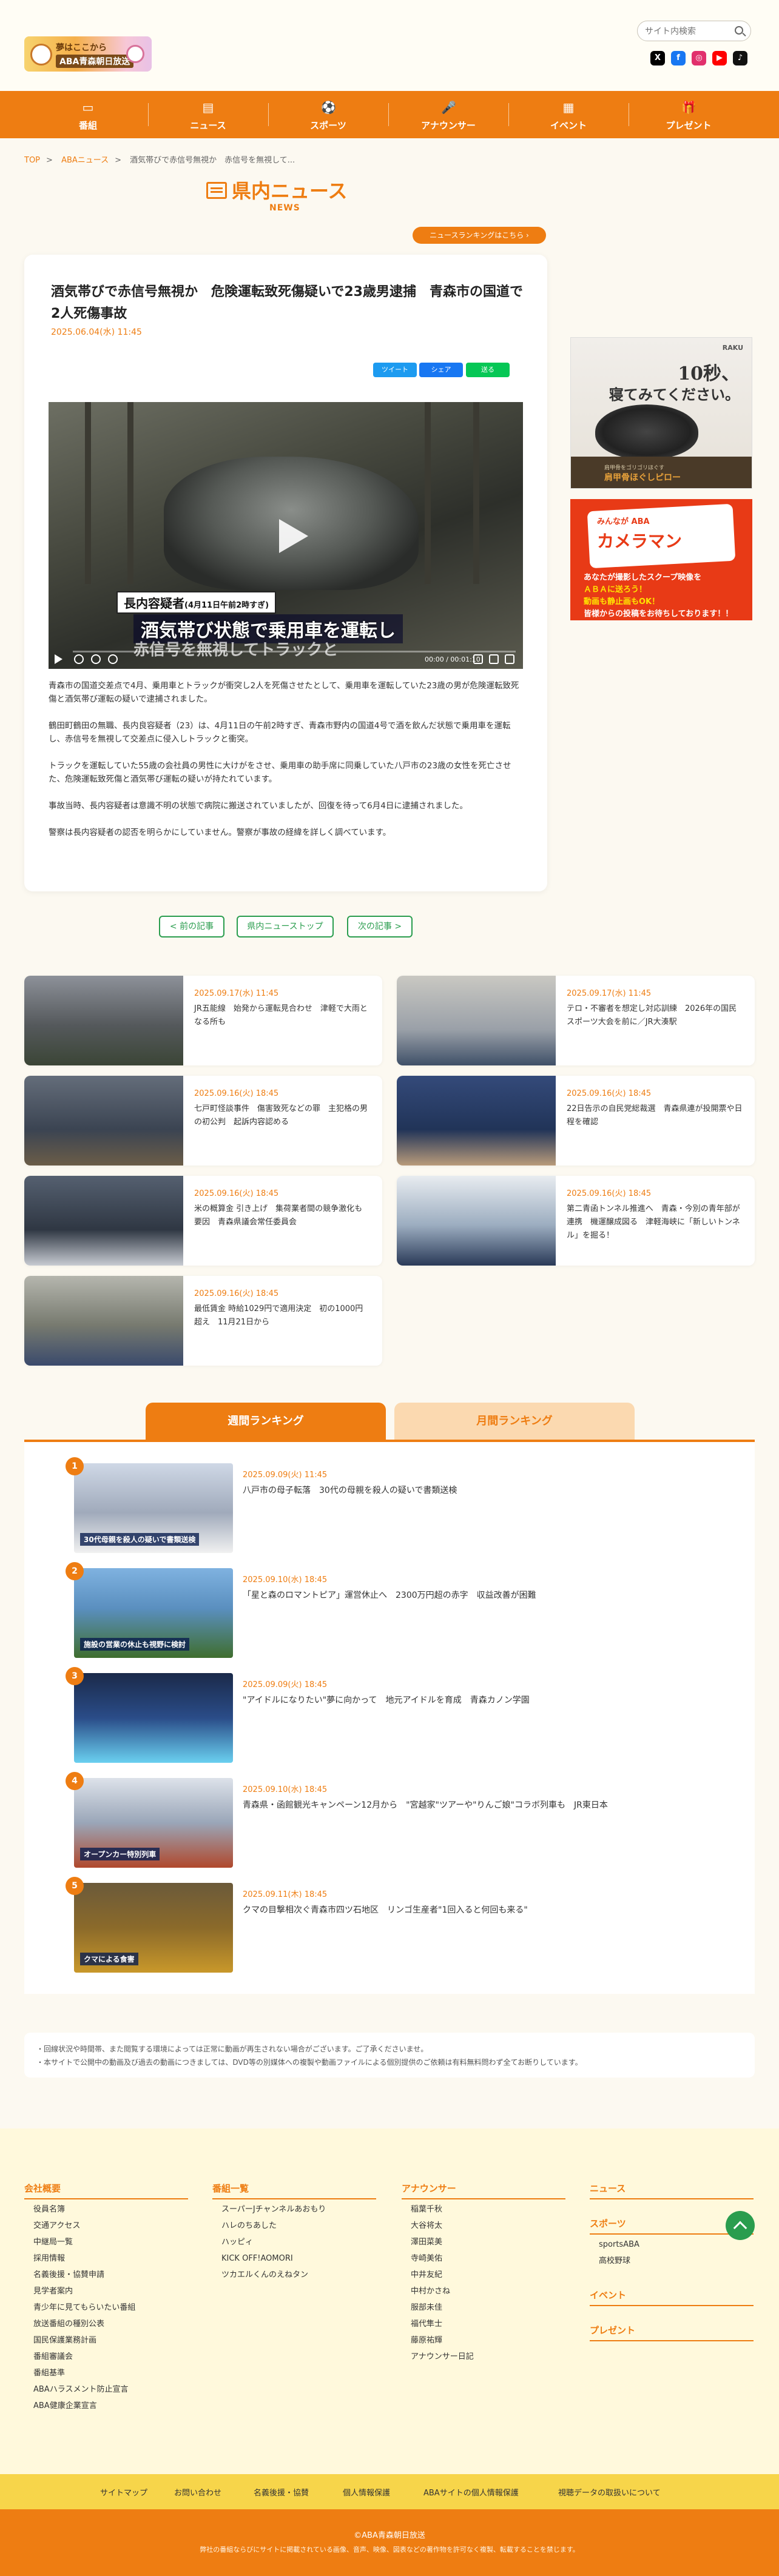 This screenshot has width=779, height=2576. I want to click on news-top-button: 県内ニューストップ, so click(285, 926).